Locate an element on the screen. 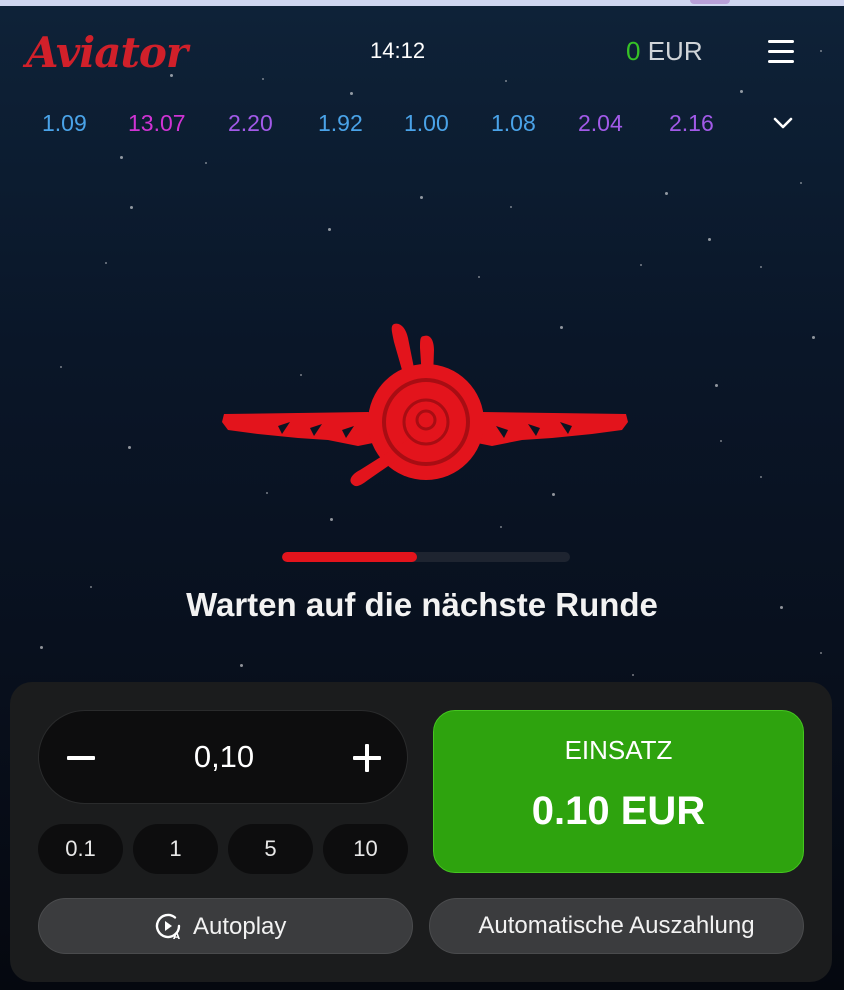  auto-cashout-button: Automatische Auszahlung is located at coordinates (616, 926).